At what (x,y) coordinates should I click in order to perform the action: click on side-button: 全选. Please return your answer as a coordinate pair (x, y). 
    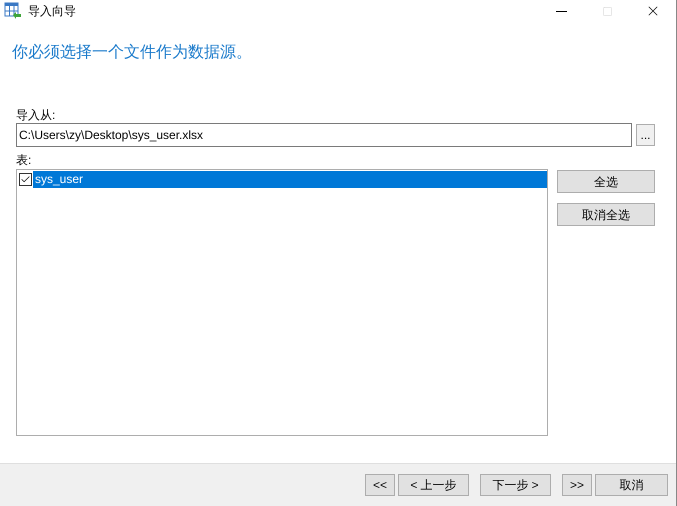
    Looking at the image, I should click on (606, 181).